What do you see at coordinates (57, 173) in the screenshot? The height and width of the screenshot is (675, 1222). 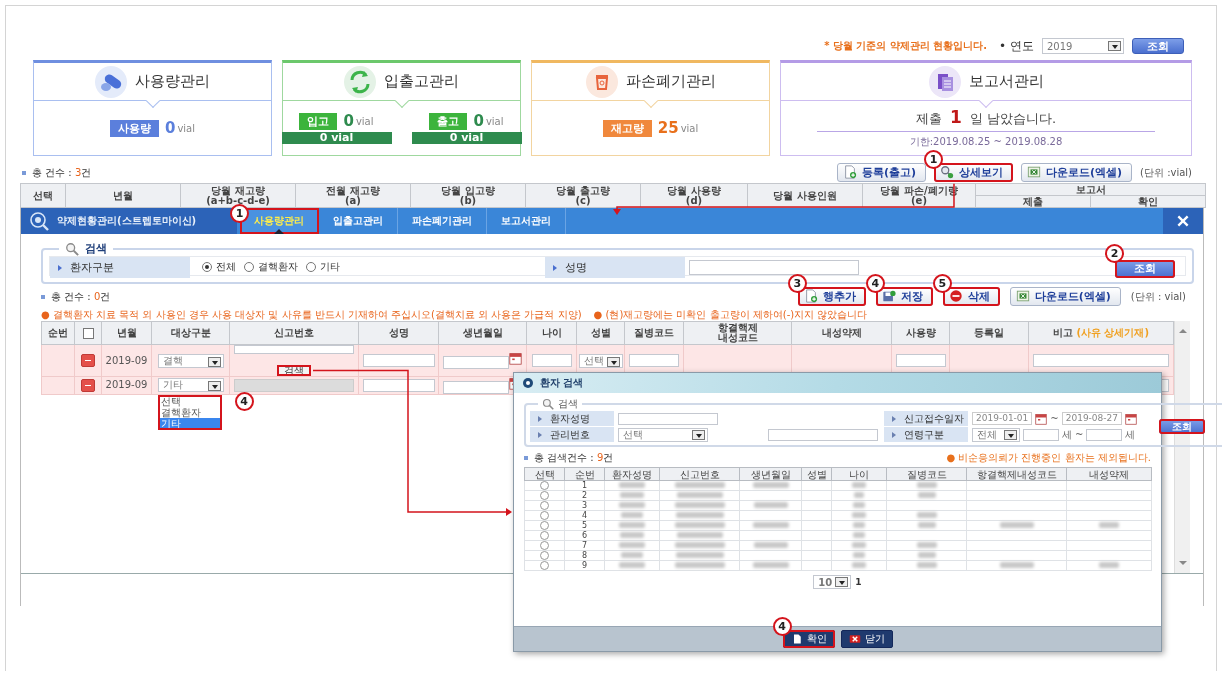 I see `total-count: 총 건수 : 3건` at bounding box center [57, 173].